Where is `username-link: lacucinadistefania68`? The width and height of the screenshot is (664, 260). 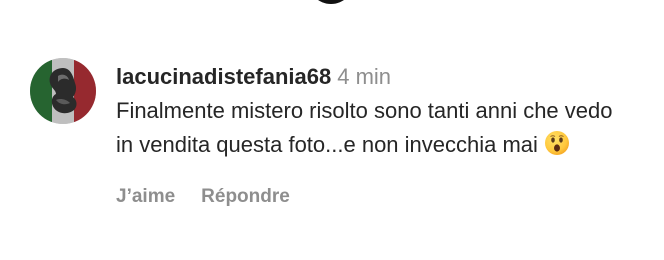
username-link: lacucinadistefania68 is located at coordinates (223, 76).